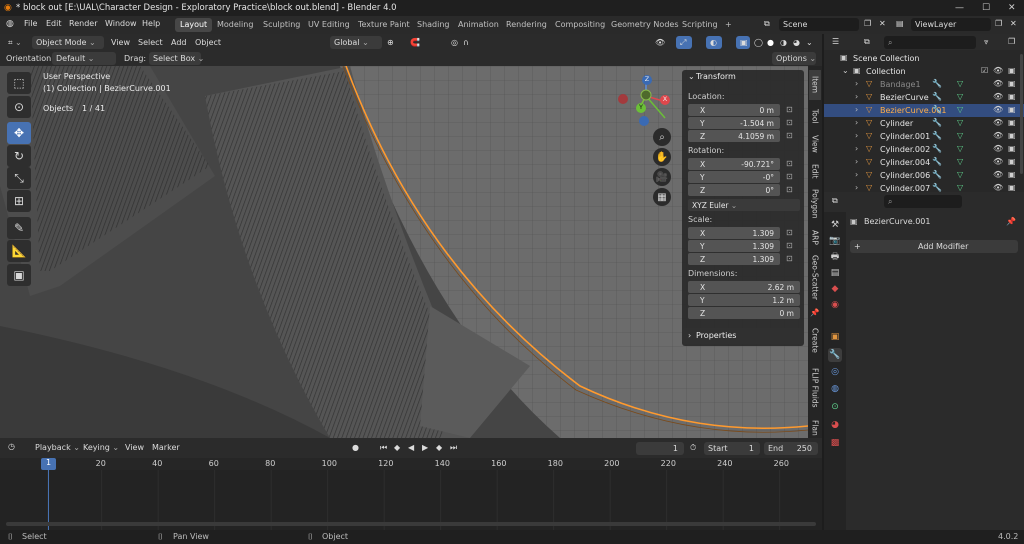  Describe the element at coordinates (383, 448) in the screenshot. I see `jump-start-icon: ⏮` at that location.